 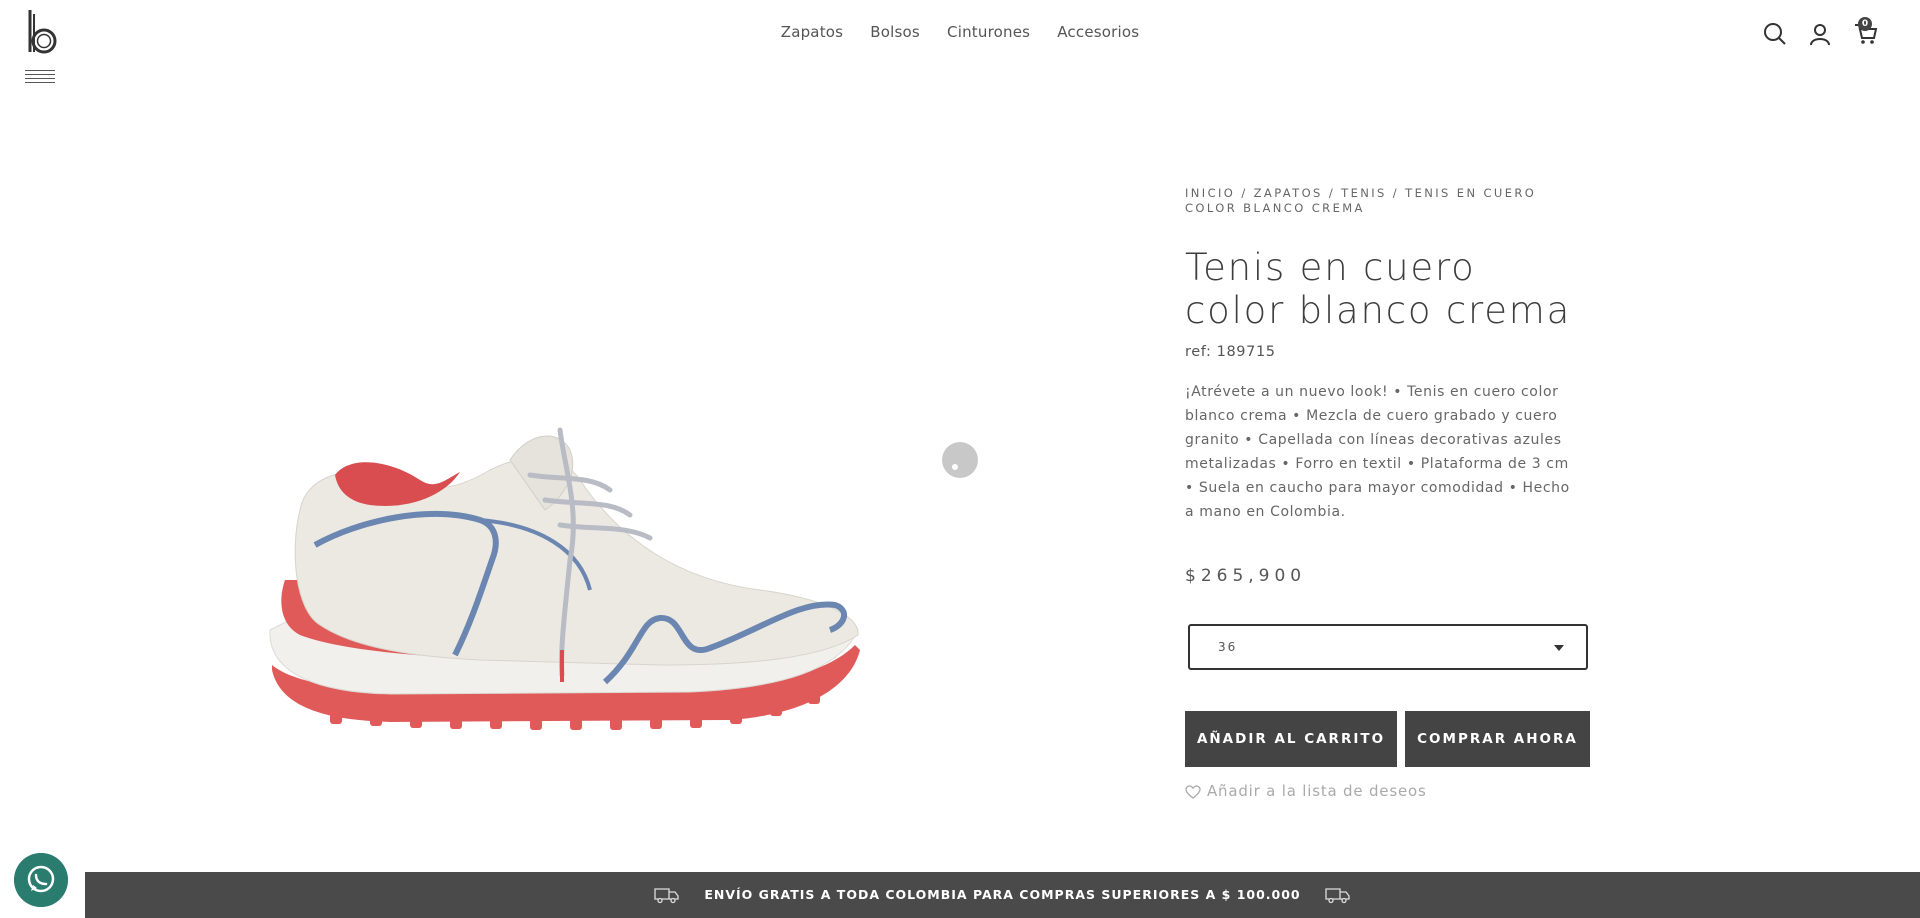 I want to click on size-select: 36, so click(x=1388, y=647).